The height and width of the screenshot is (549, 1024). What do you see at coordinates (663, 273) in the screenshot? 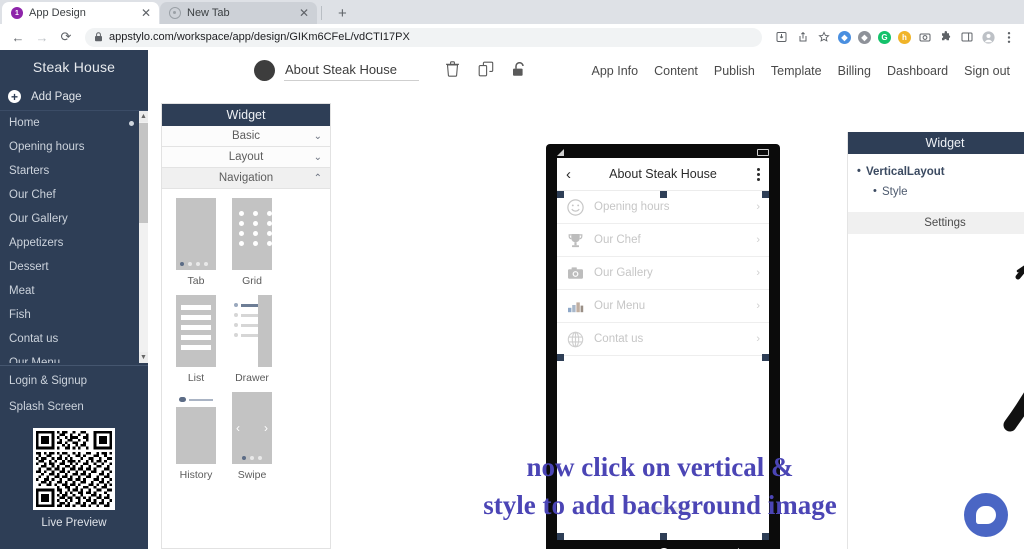
I see `phone-row-our-gallery: Our Gallery ›` at bounding box center [663, 273].